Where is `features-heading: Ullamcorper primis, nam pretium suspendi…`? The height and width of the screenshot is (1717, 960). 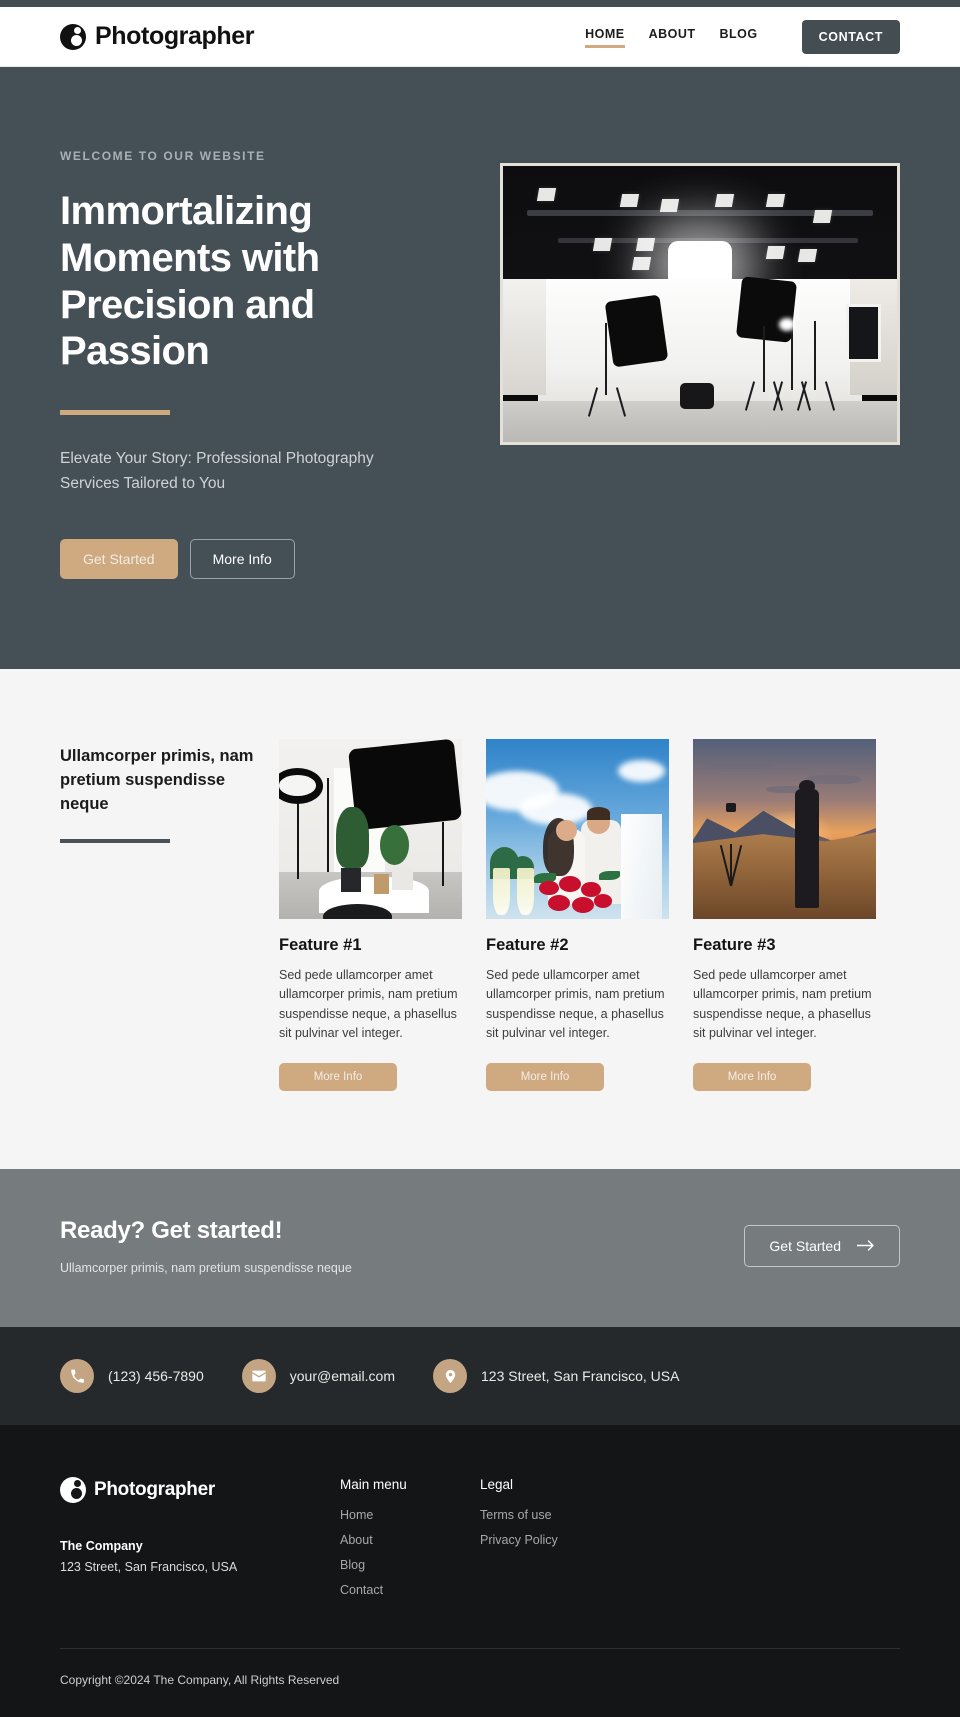 features-heading: Ullamcorper primis, nam pretium suspendi… is located at coordinates (157, 779).